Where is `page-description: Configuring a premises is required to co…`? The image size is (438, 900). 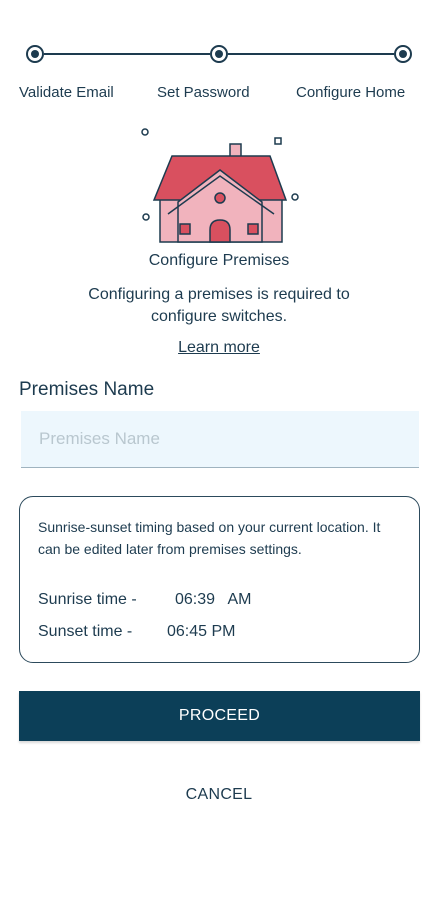 page-description: Configuring a premises is required to co… is located at coordinates (219, 305).